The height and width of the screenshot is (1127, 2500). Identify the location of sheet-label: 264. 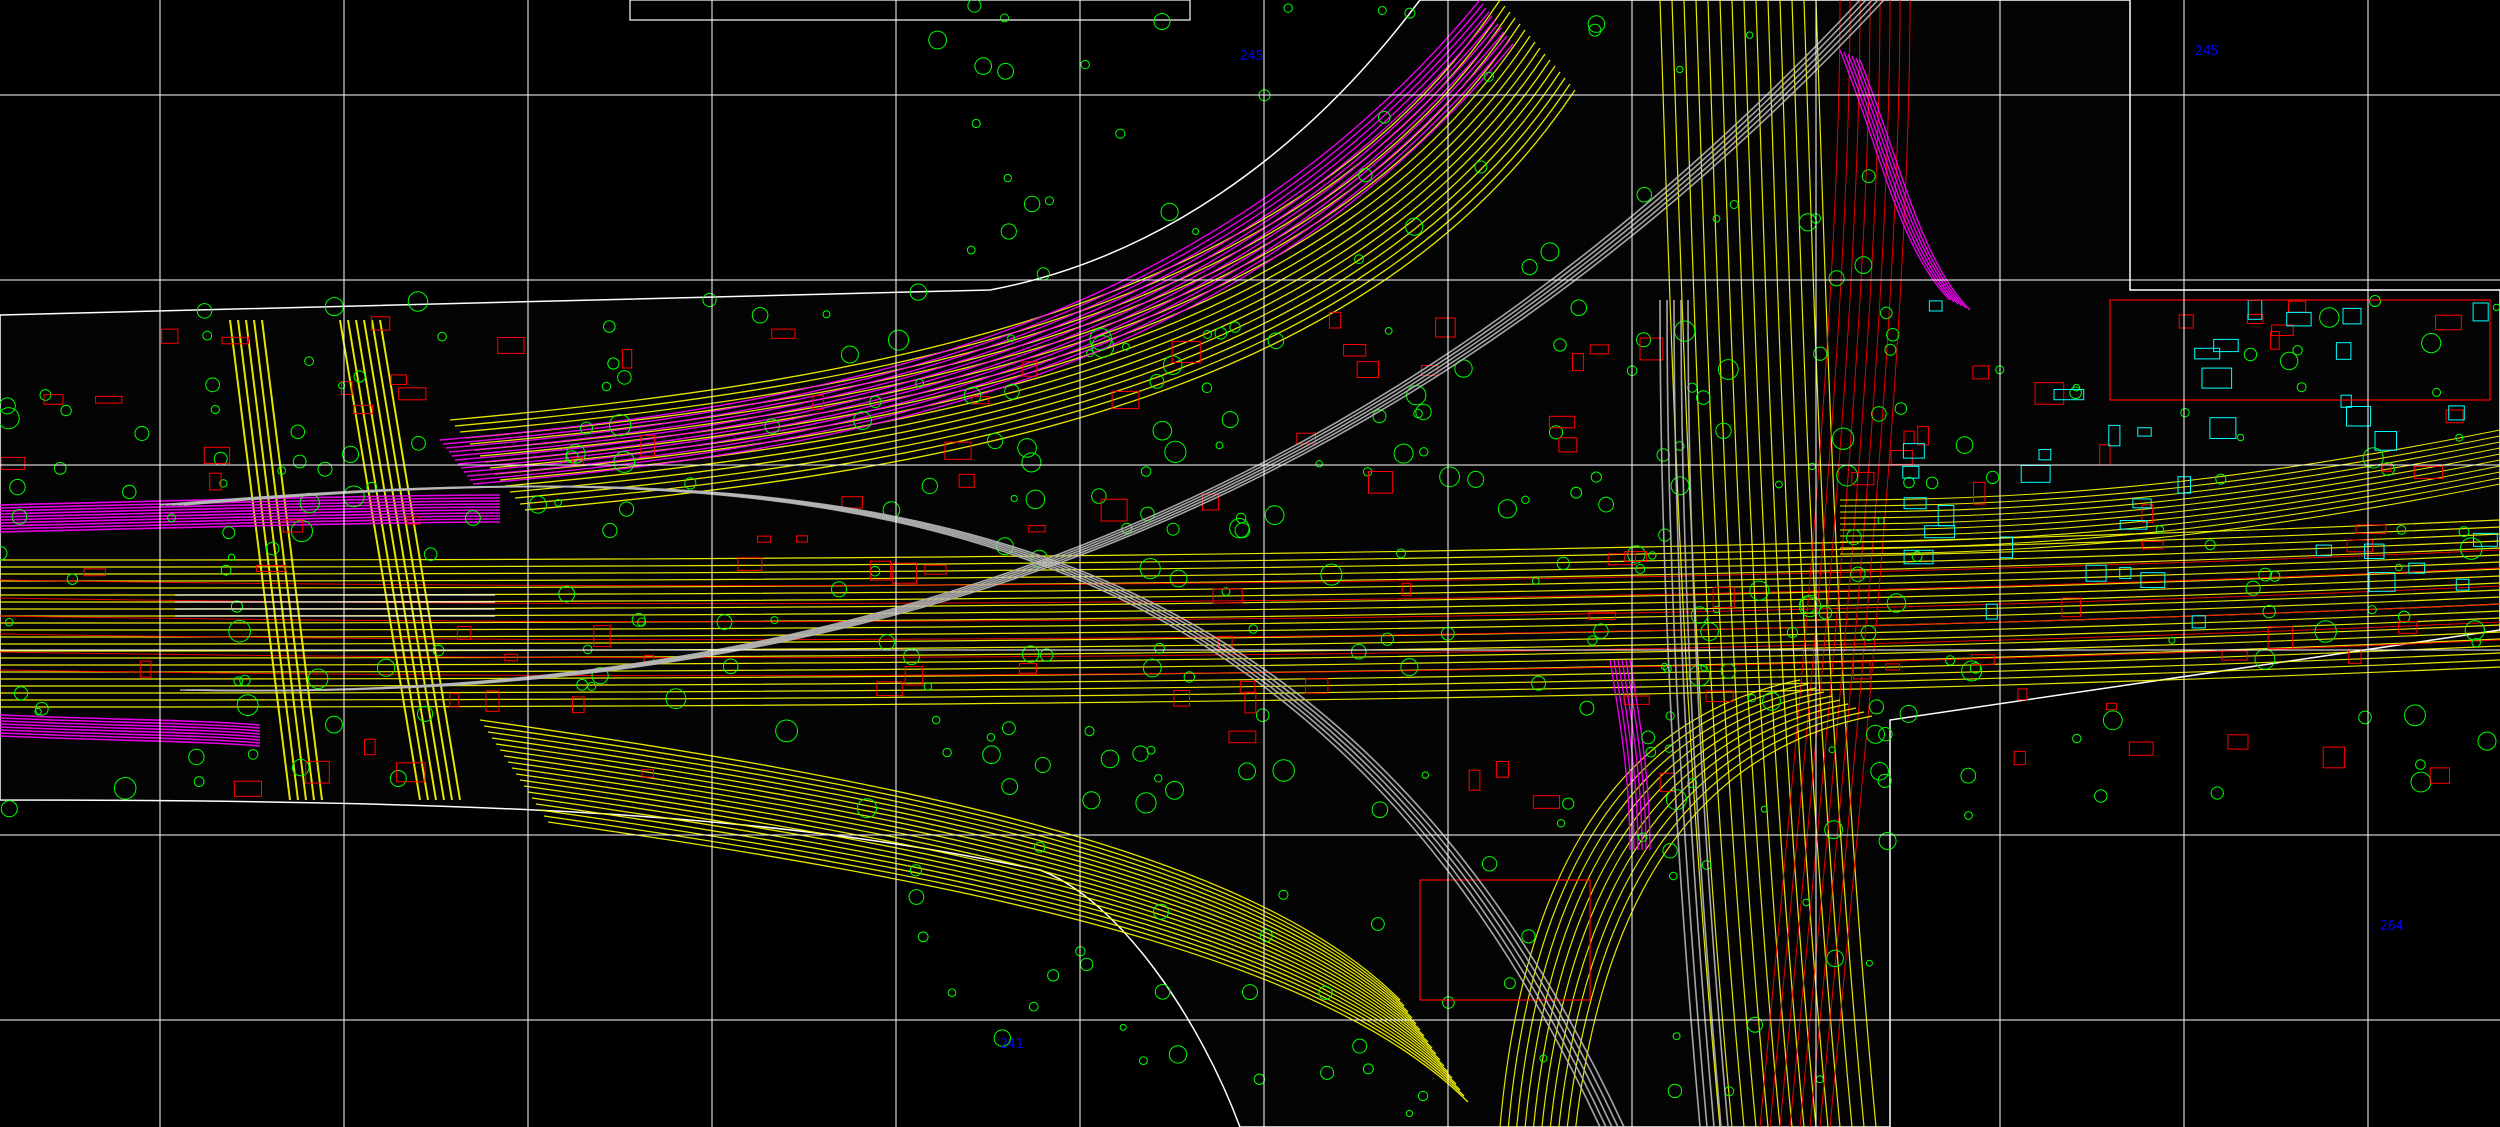
(2392, 926).